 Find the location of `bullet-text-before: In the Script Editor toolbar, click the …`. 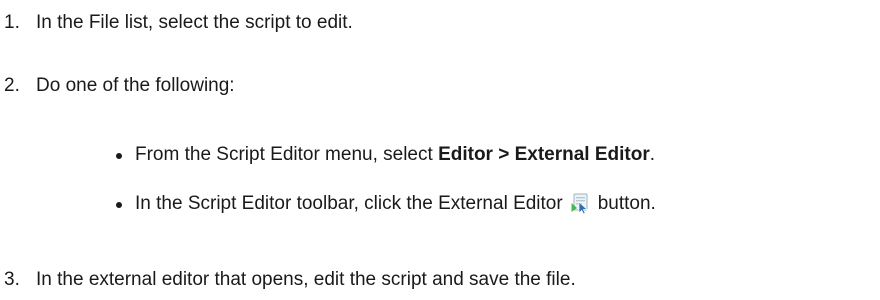

bullet-text-before: In the Script Editor toolbar, click the … is located at coordinates (349, 203).